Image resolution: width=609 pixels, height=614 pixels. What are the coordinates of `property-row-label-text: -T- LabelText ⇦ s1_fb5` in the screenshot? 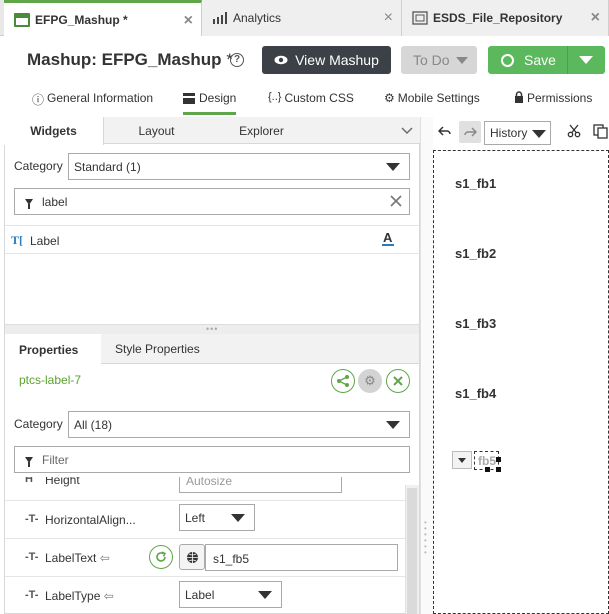 It's located at (205, 558).